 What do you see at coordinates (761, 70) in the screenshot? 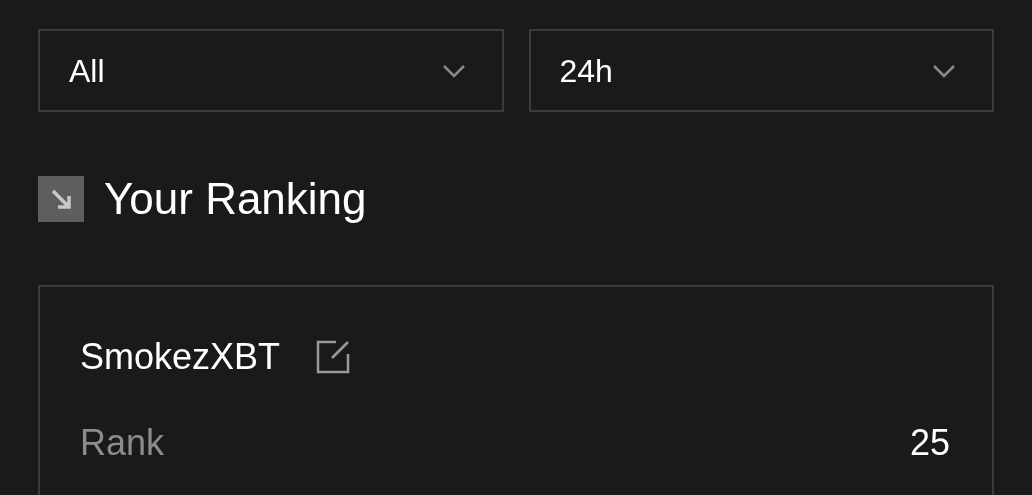
I see `dropdown: 24h` at bounding box center [761, 70].